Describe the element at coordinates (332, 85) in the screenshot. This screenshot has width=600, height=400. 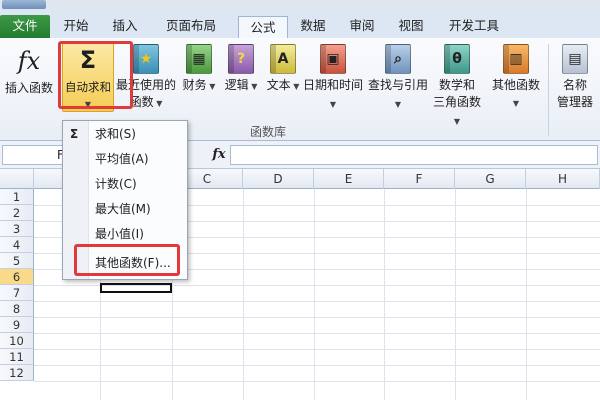
I see `datetime-label: 日期和时间` at that location.